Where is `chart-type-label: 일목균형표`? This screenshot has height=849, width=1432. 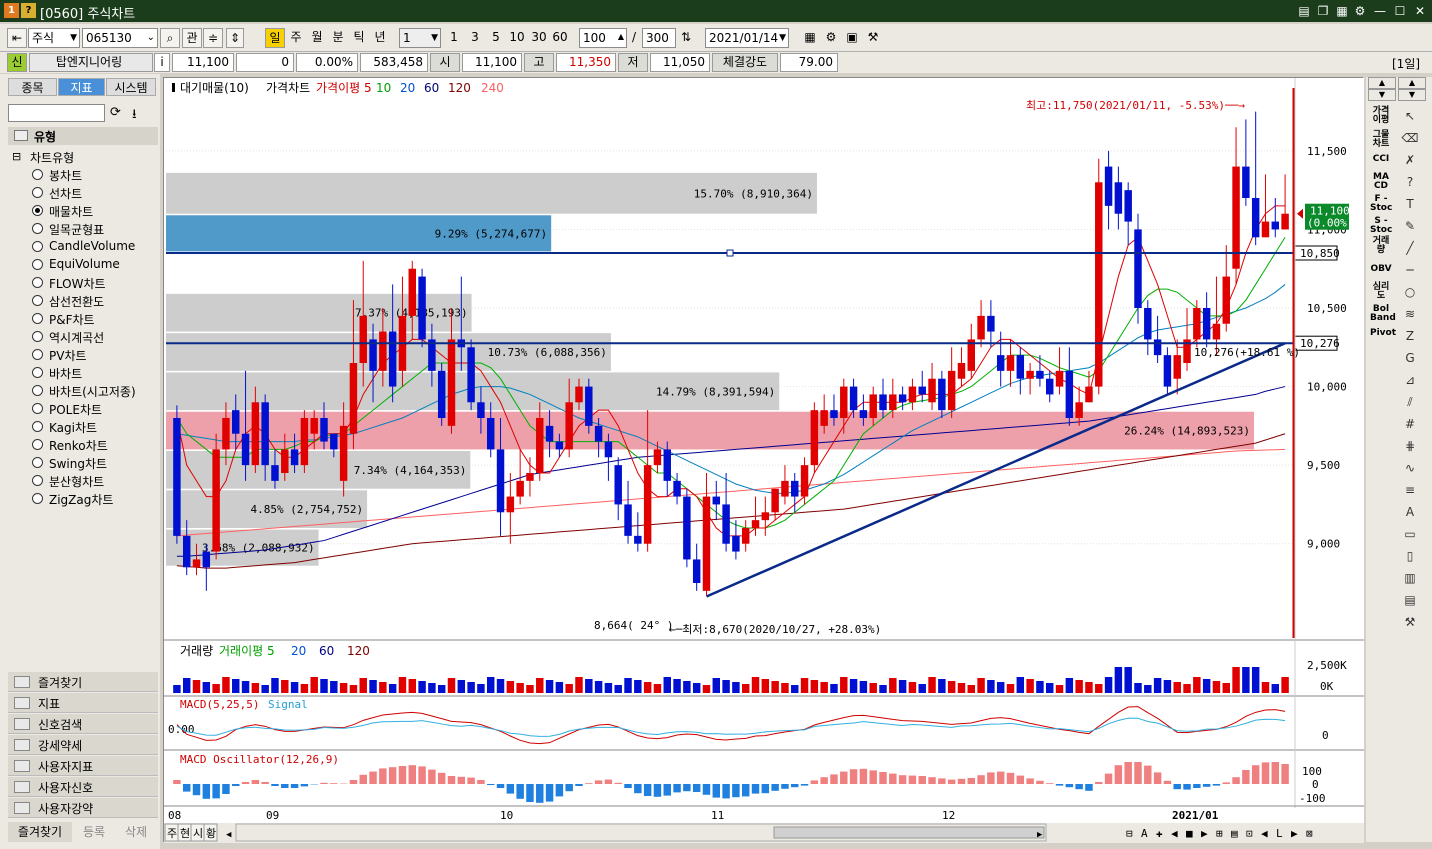
chart-type-label: 일목균형표 is located at coordinates (76, 229).